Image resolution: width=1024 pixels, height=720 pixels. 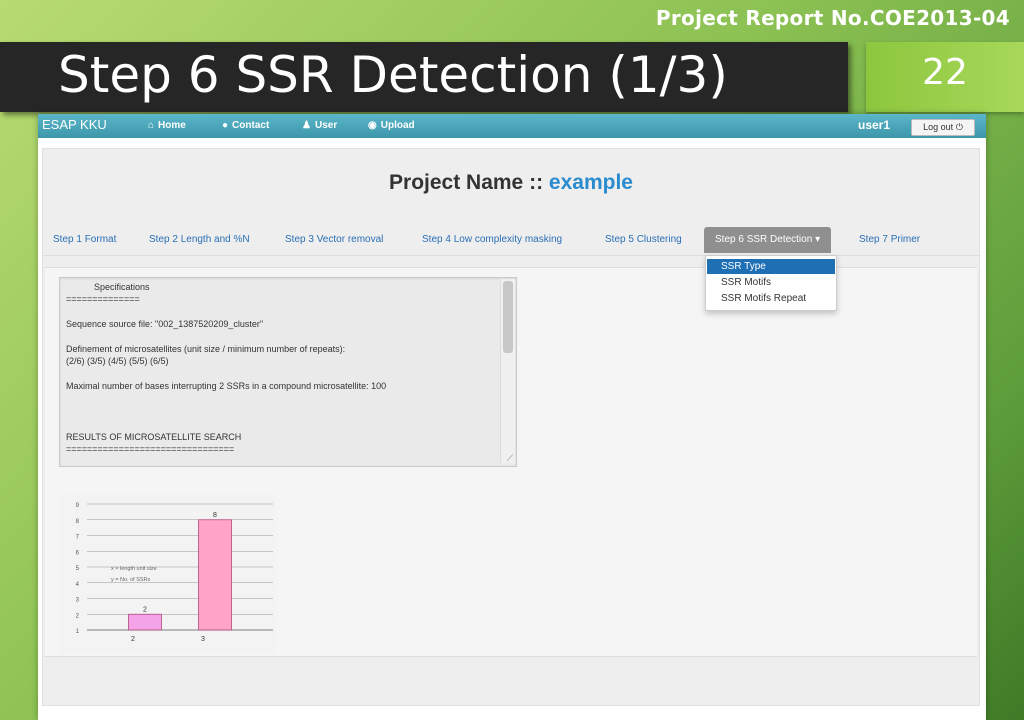 I want to click on nav-home: ⌂ Home, so click(x=167, y=125).